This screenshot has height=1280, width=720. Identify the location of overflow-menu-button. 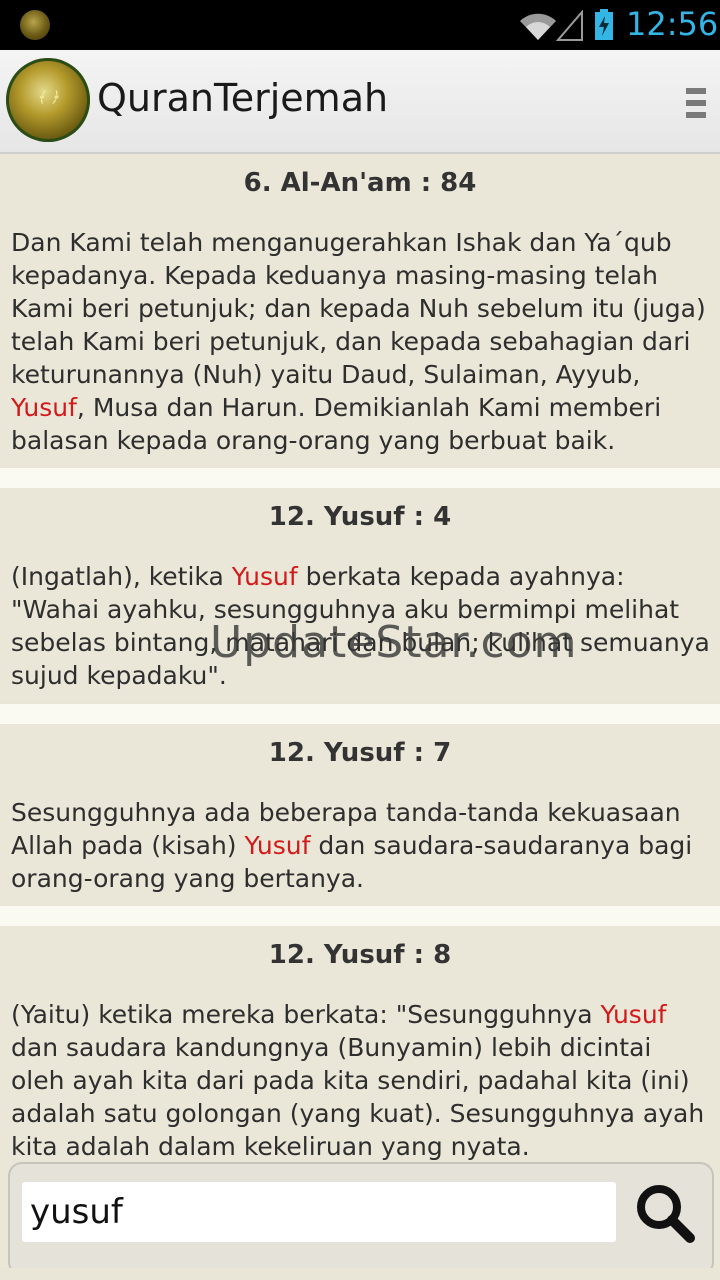
(697, 104).